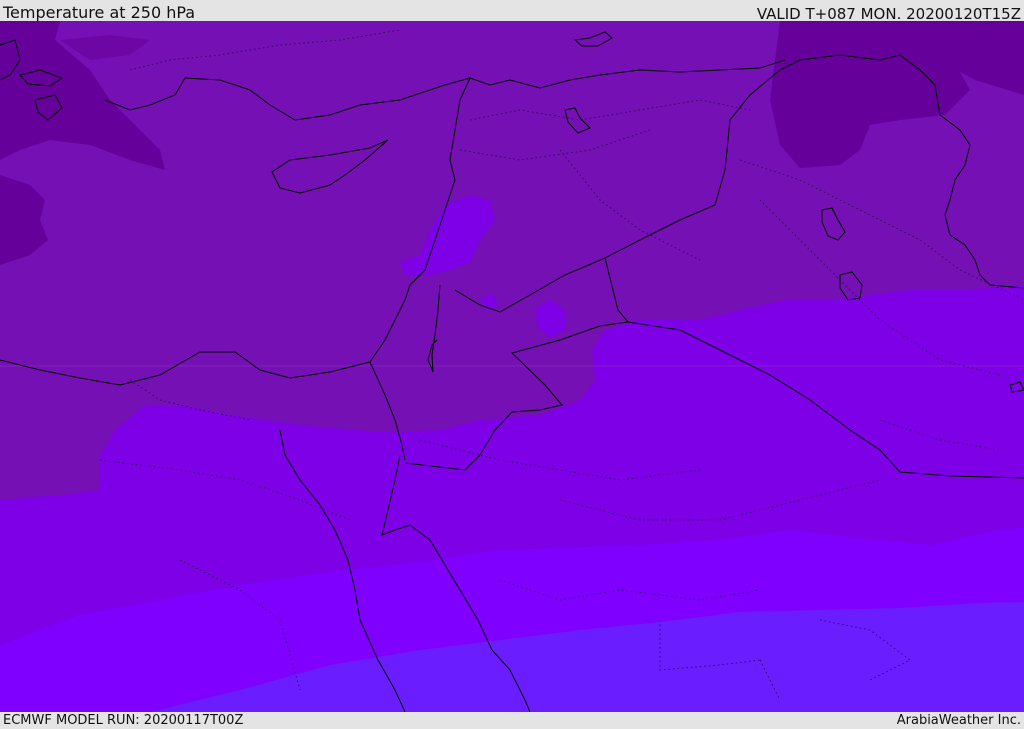 The width and height of the screenshot is (1024, 729). I want to click on credit-label: ArabiaWeather Inc., so click(958, 720).